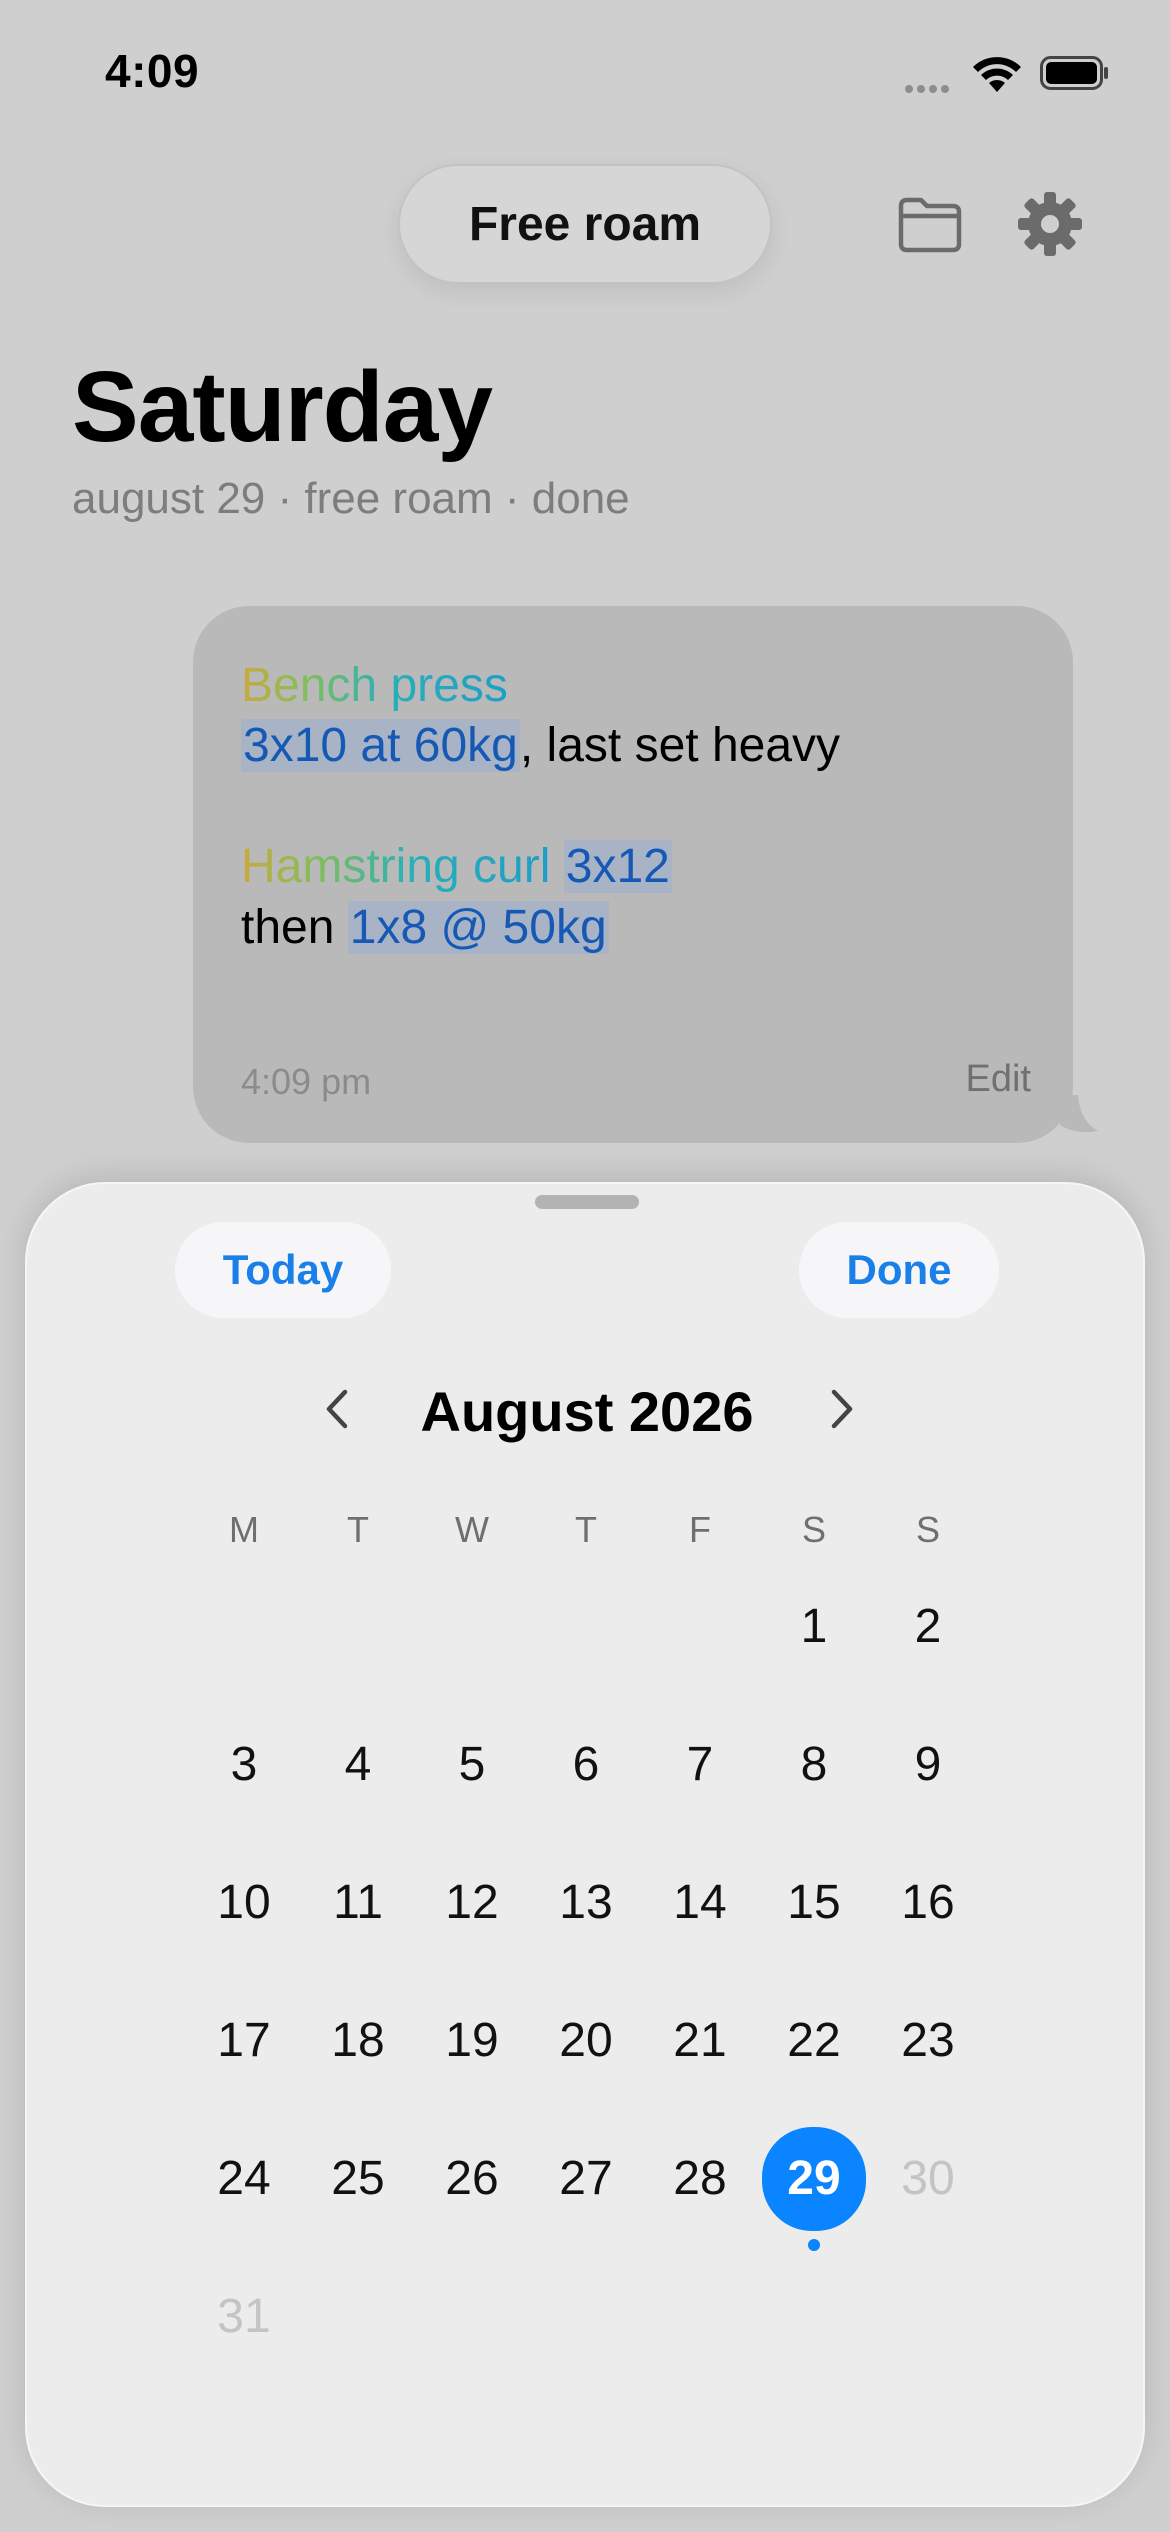 This screenshot has width=1170, height=2532. What do you see at coordinates (380, 745) in the screenshot?
I see `exercise-1-sets: 3x10 at 60kg` at bounding box center [380, 745].